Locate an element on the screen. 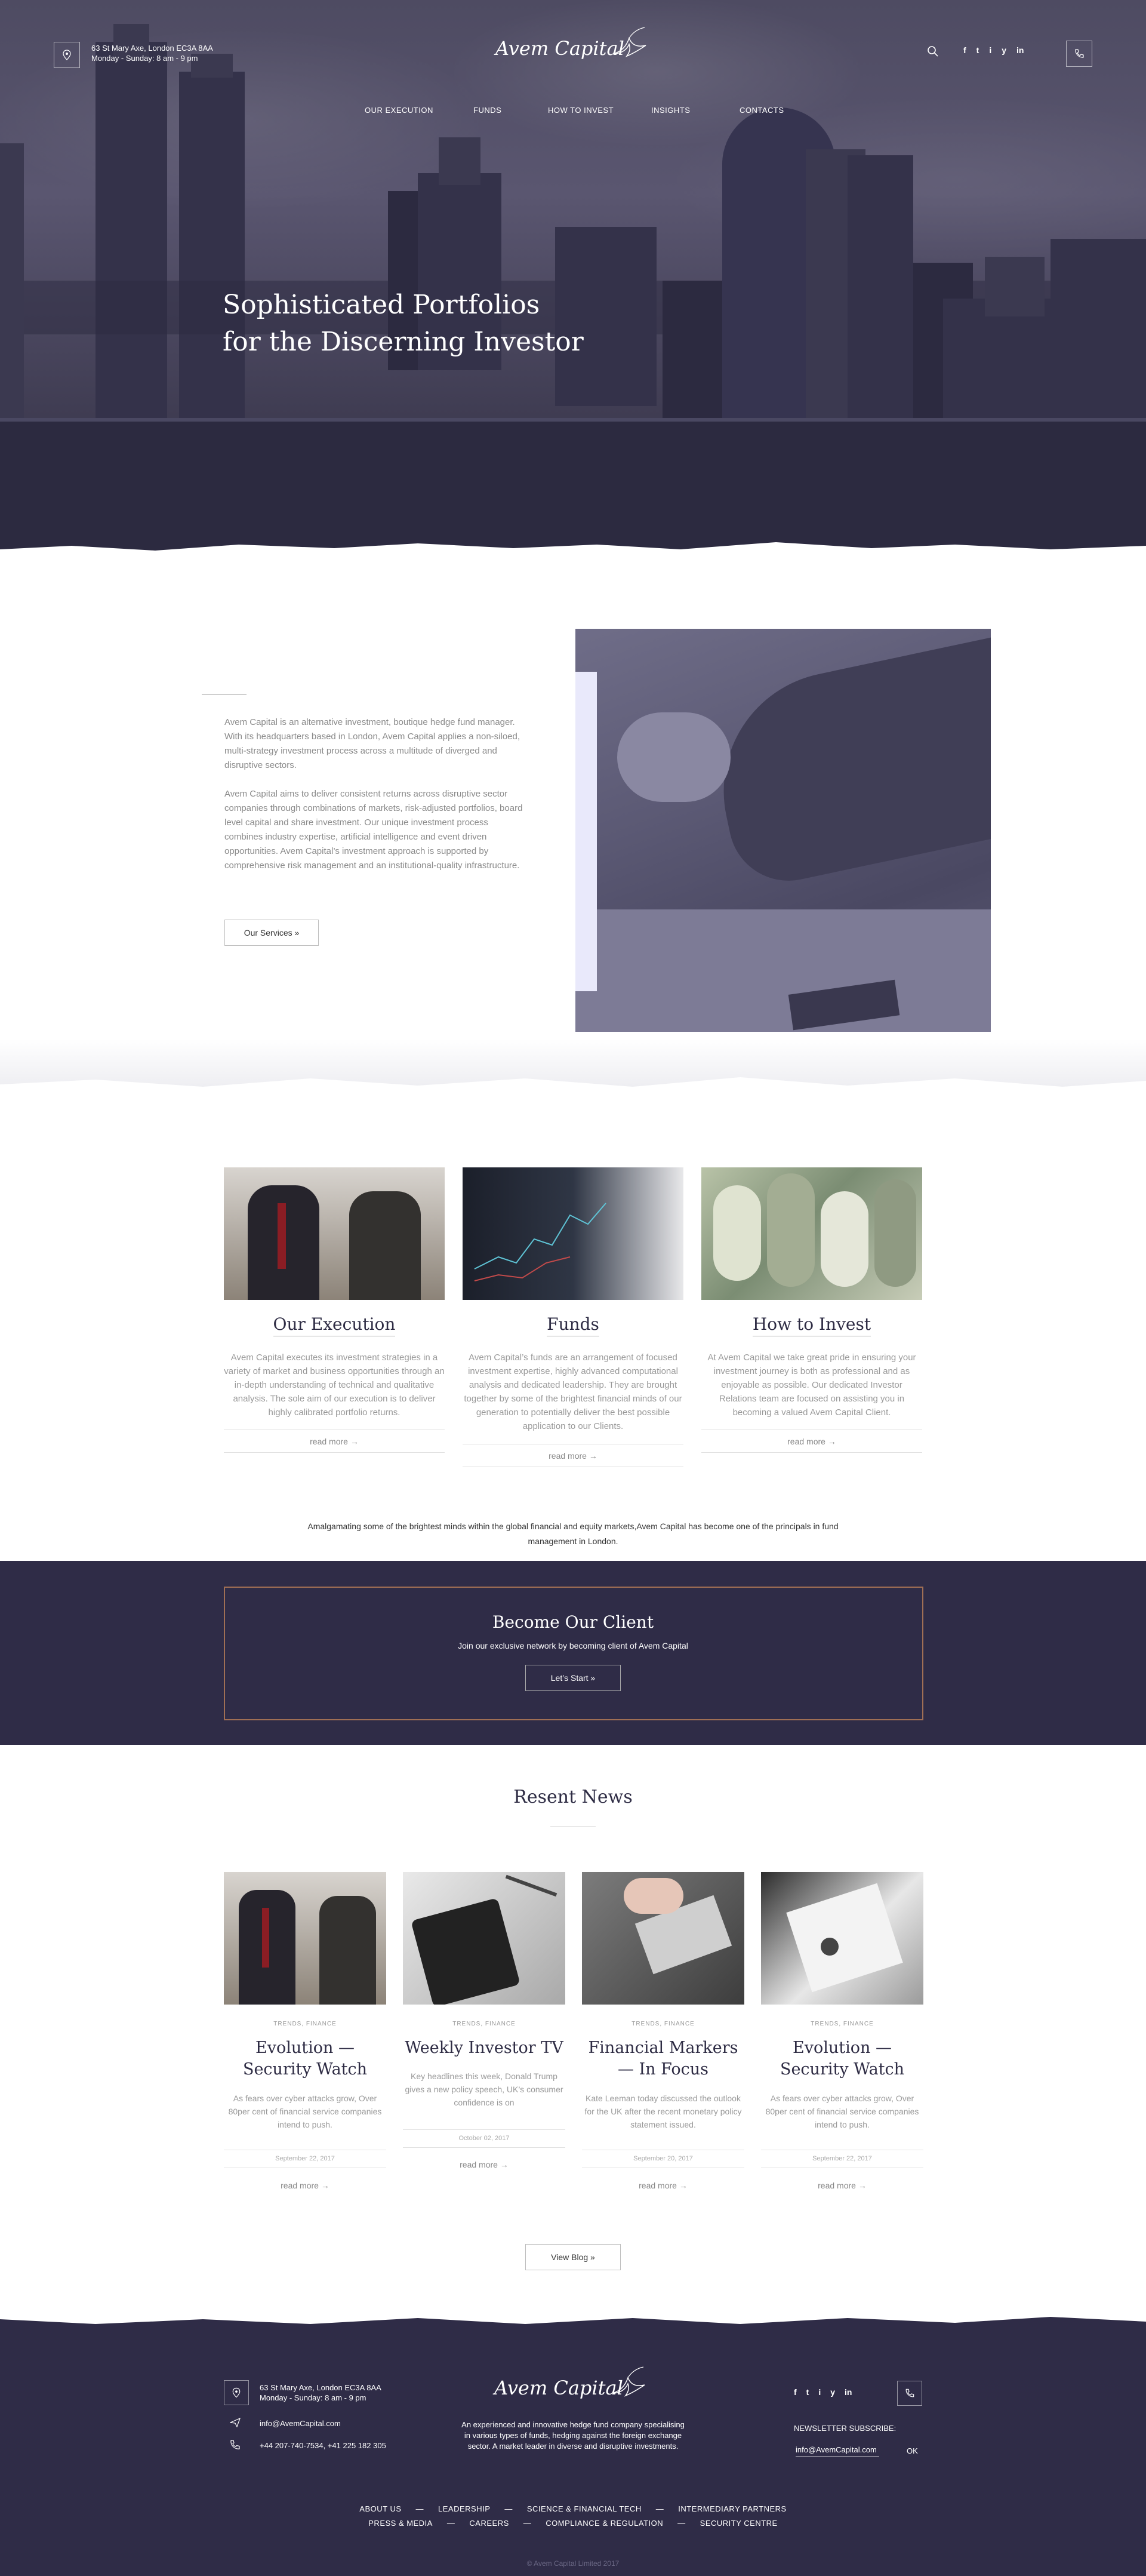  nav-how-to-invest: HOW TO INVEST is located at coordinates (581, 110).